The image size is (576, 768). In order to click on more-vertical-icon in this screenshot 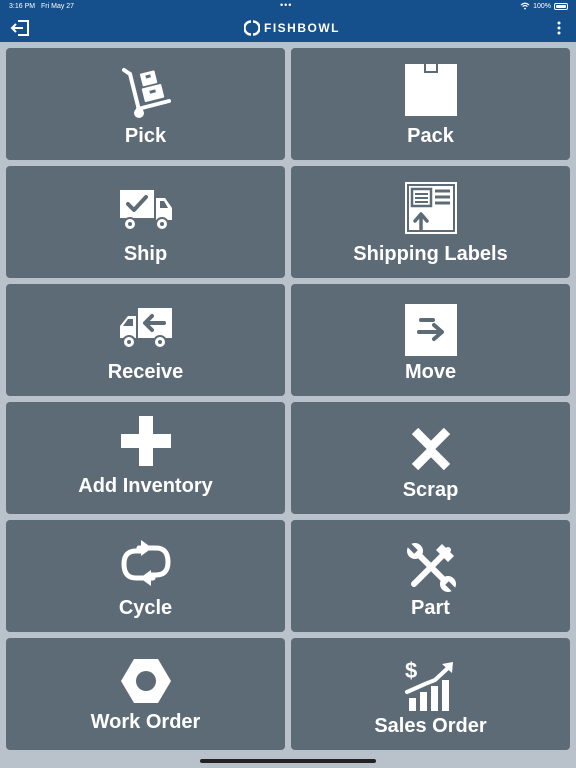, I will do `click(559, 28)`.